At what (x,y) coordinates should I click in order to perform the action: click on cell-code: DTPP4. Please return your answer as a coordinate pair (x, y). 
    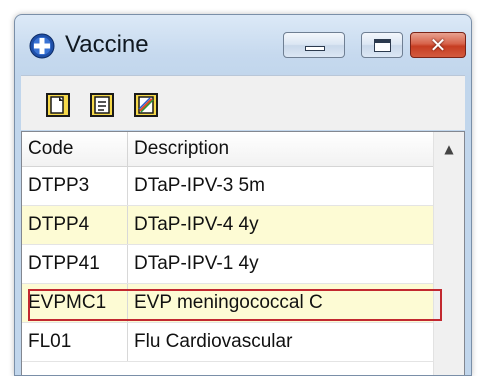
    Looking at the image, I should click on (75, 225).